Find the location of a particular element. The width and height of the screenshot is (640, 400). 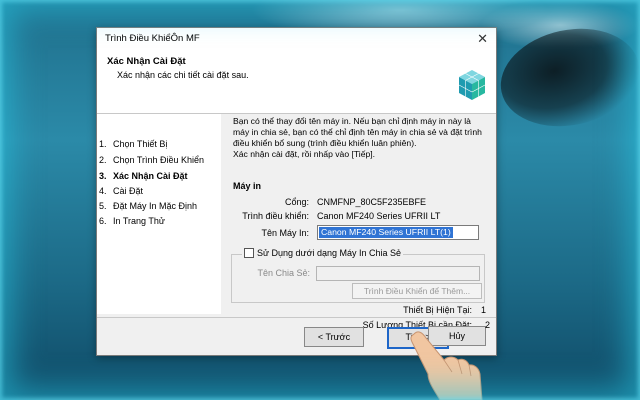

printer-name-selected-text: Canon MF240 Series UFRII LT(1) is located at coordinates (386, 232).